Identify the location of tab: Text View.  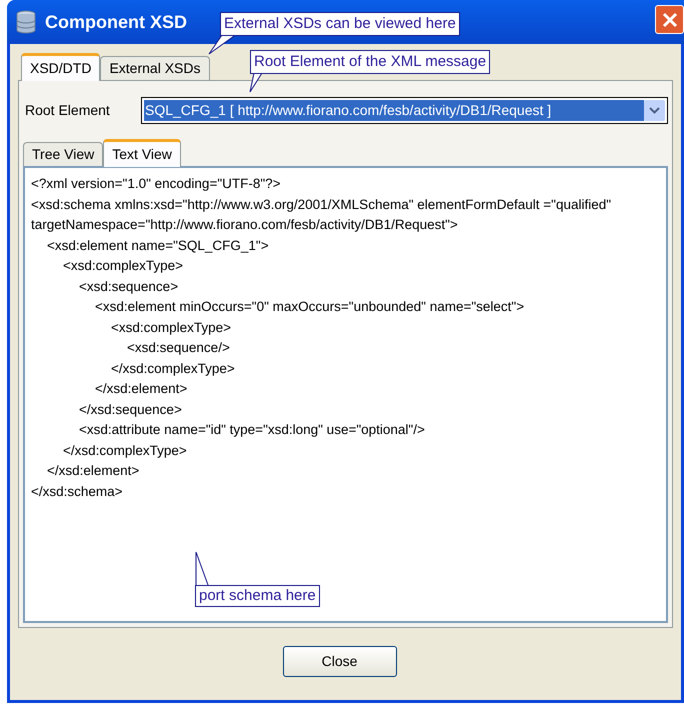
(142, 153).